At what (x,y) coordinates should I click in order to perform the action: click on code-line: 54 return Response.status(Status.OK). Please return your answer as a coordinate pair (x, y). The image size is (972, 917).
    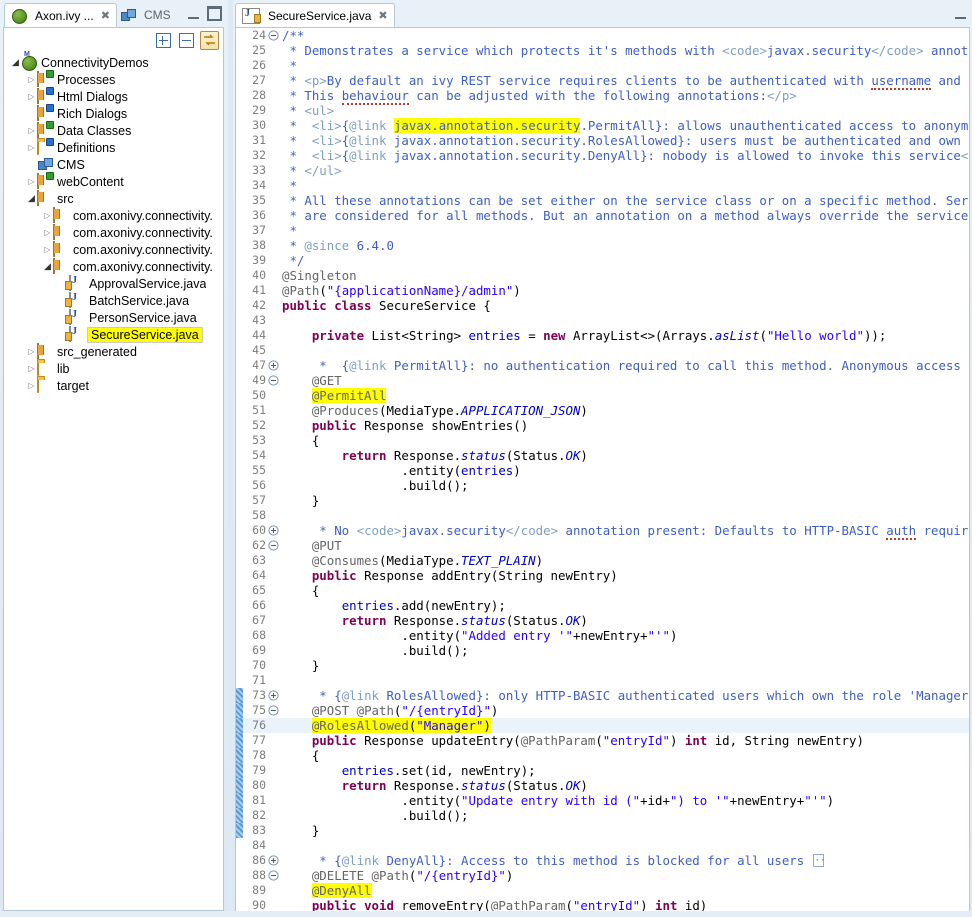
    Looking at the image, I should click on (602, 455).